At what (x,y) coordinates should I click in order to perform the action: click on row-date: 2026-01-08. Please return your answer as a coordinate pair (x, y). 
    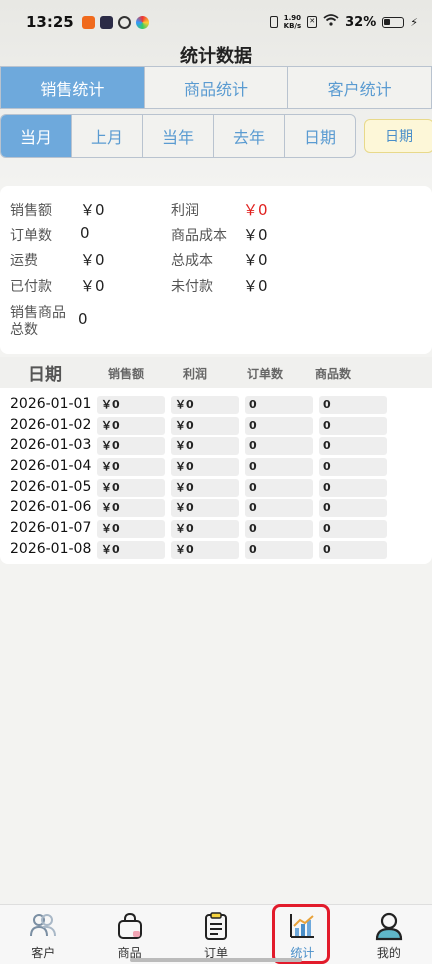
    Looking at the image, I should click on (51, 549).